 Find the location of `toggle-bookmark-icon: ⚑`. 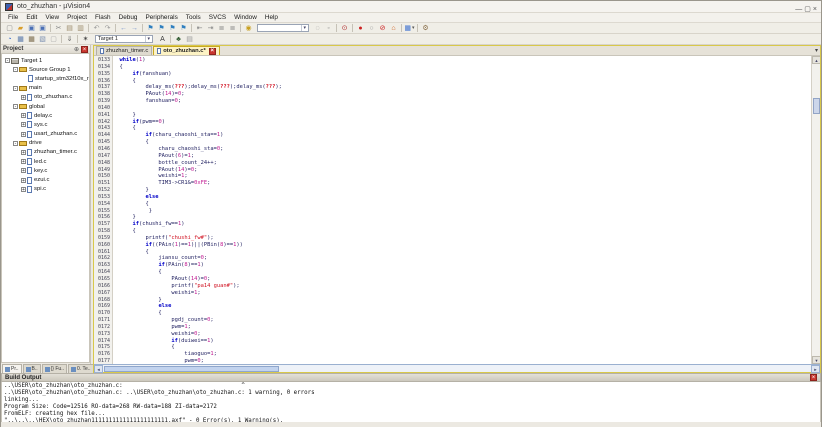

toggle-bookmark-icon: ⚑ is located at coordinates (150, 28).